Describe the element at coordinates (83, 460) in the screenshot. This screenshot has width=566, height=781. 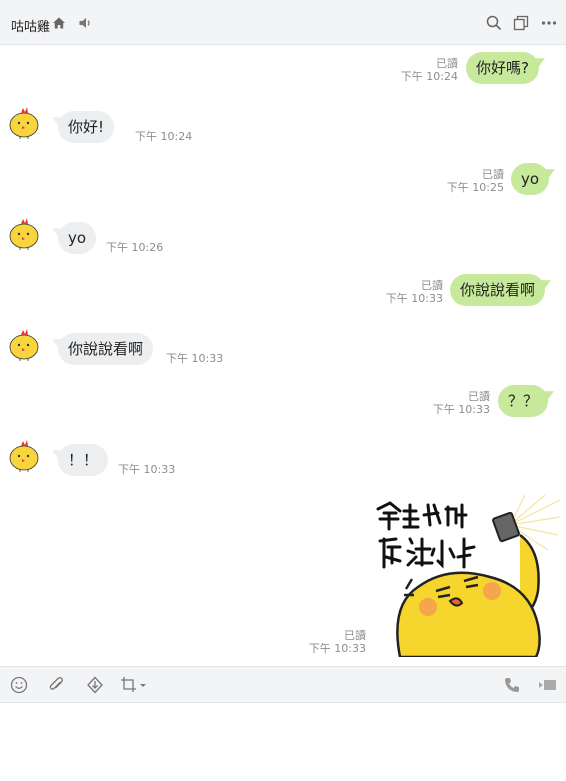
I see `message-bubble-incoming: ！！` at that location.